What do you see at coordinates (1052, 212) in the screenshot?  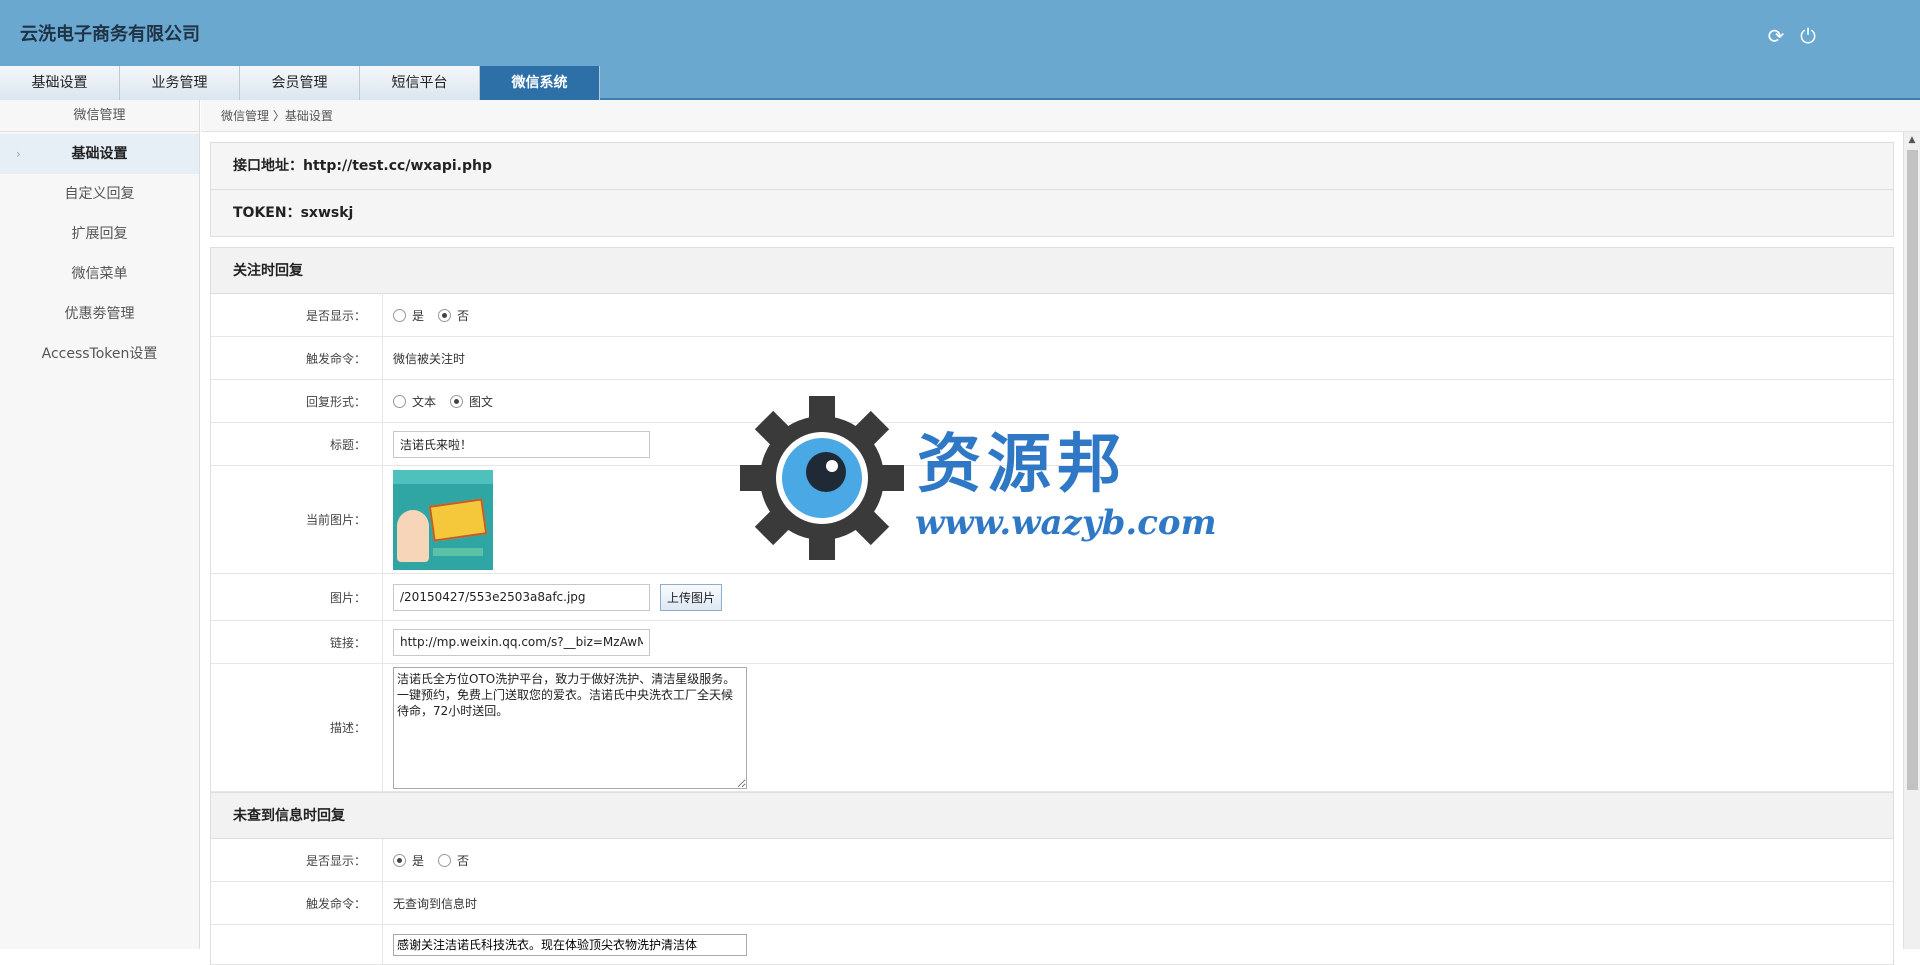 I see `token-value: TOKEN：sxwskj` at bounding box center [1052, 212].